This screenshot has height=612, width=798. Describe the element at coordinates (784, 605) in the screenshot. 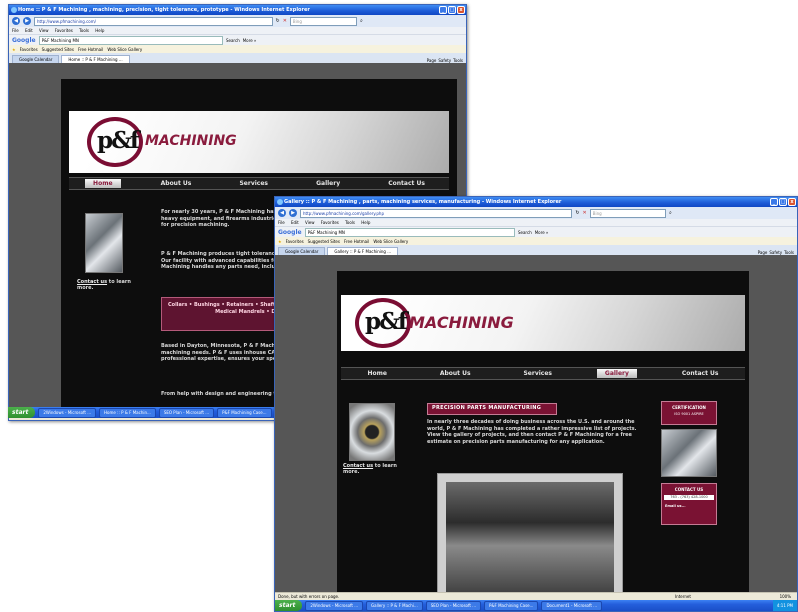

I see `system-tray-clock: 4:11 PM` at that location.